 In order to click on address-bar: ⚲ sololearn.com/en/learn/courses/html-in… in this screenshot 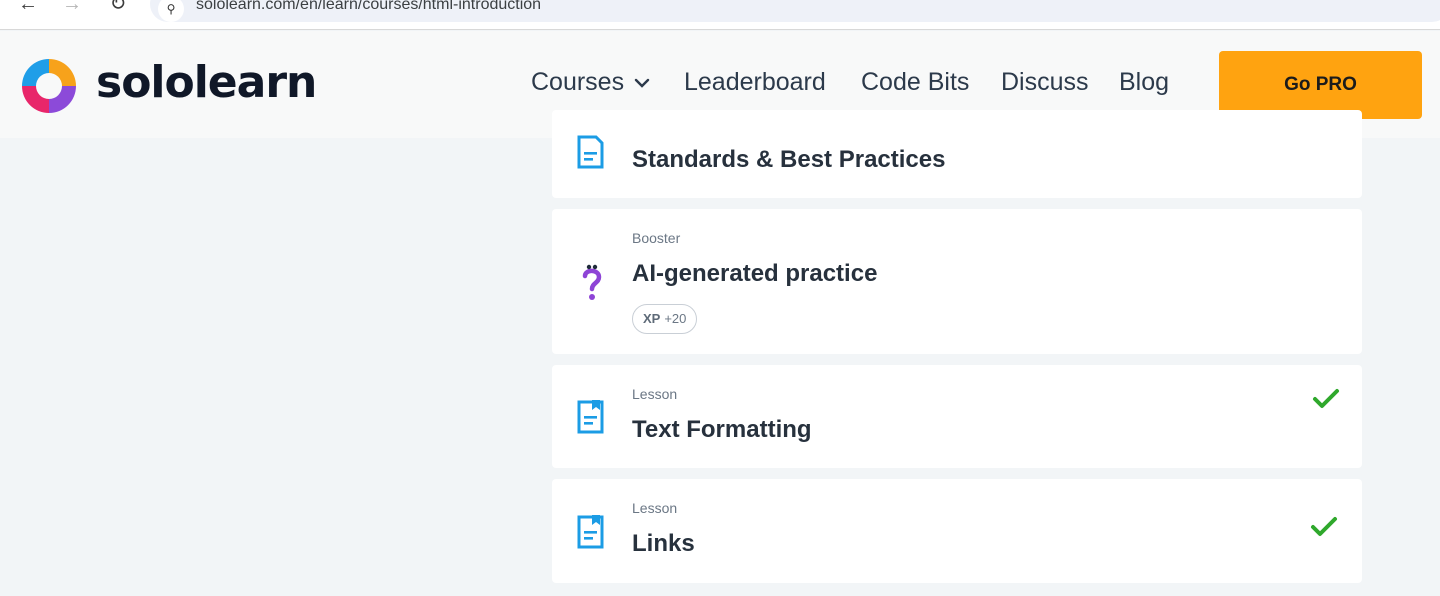, I will do `click(795, 11)`.